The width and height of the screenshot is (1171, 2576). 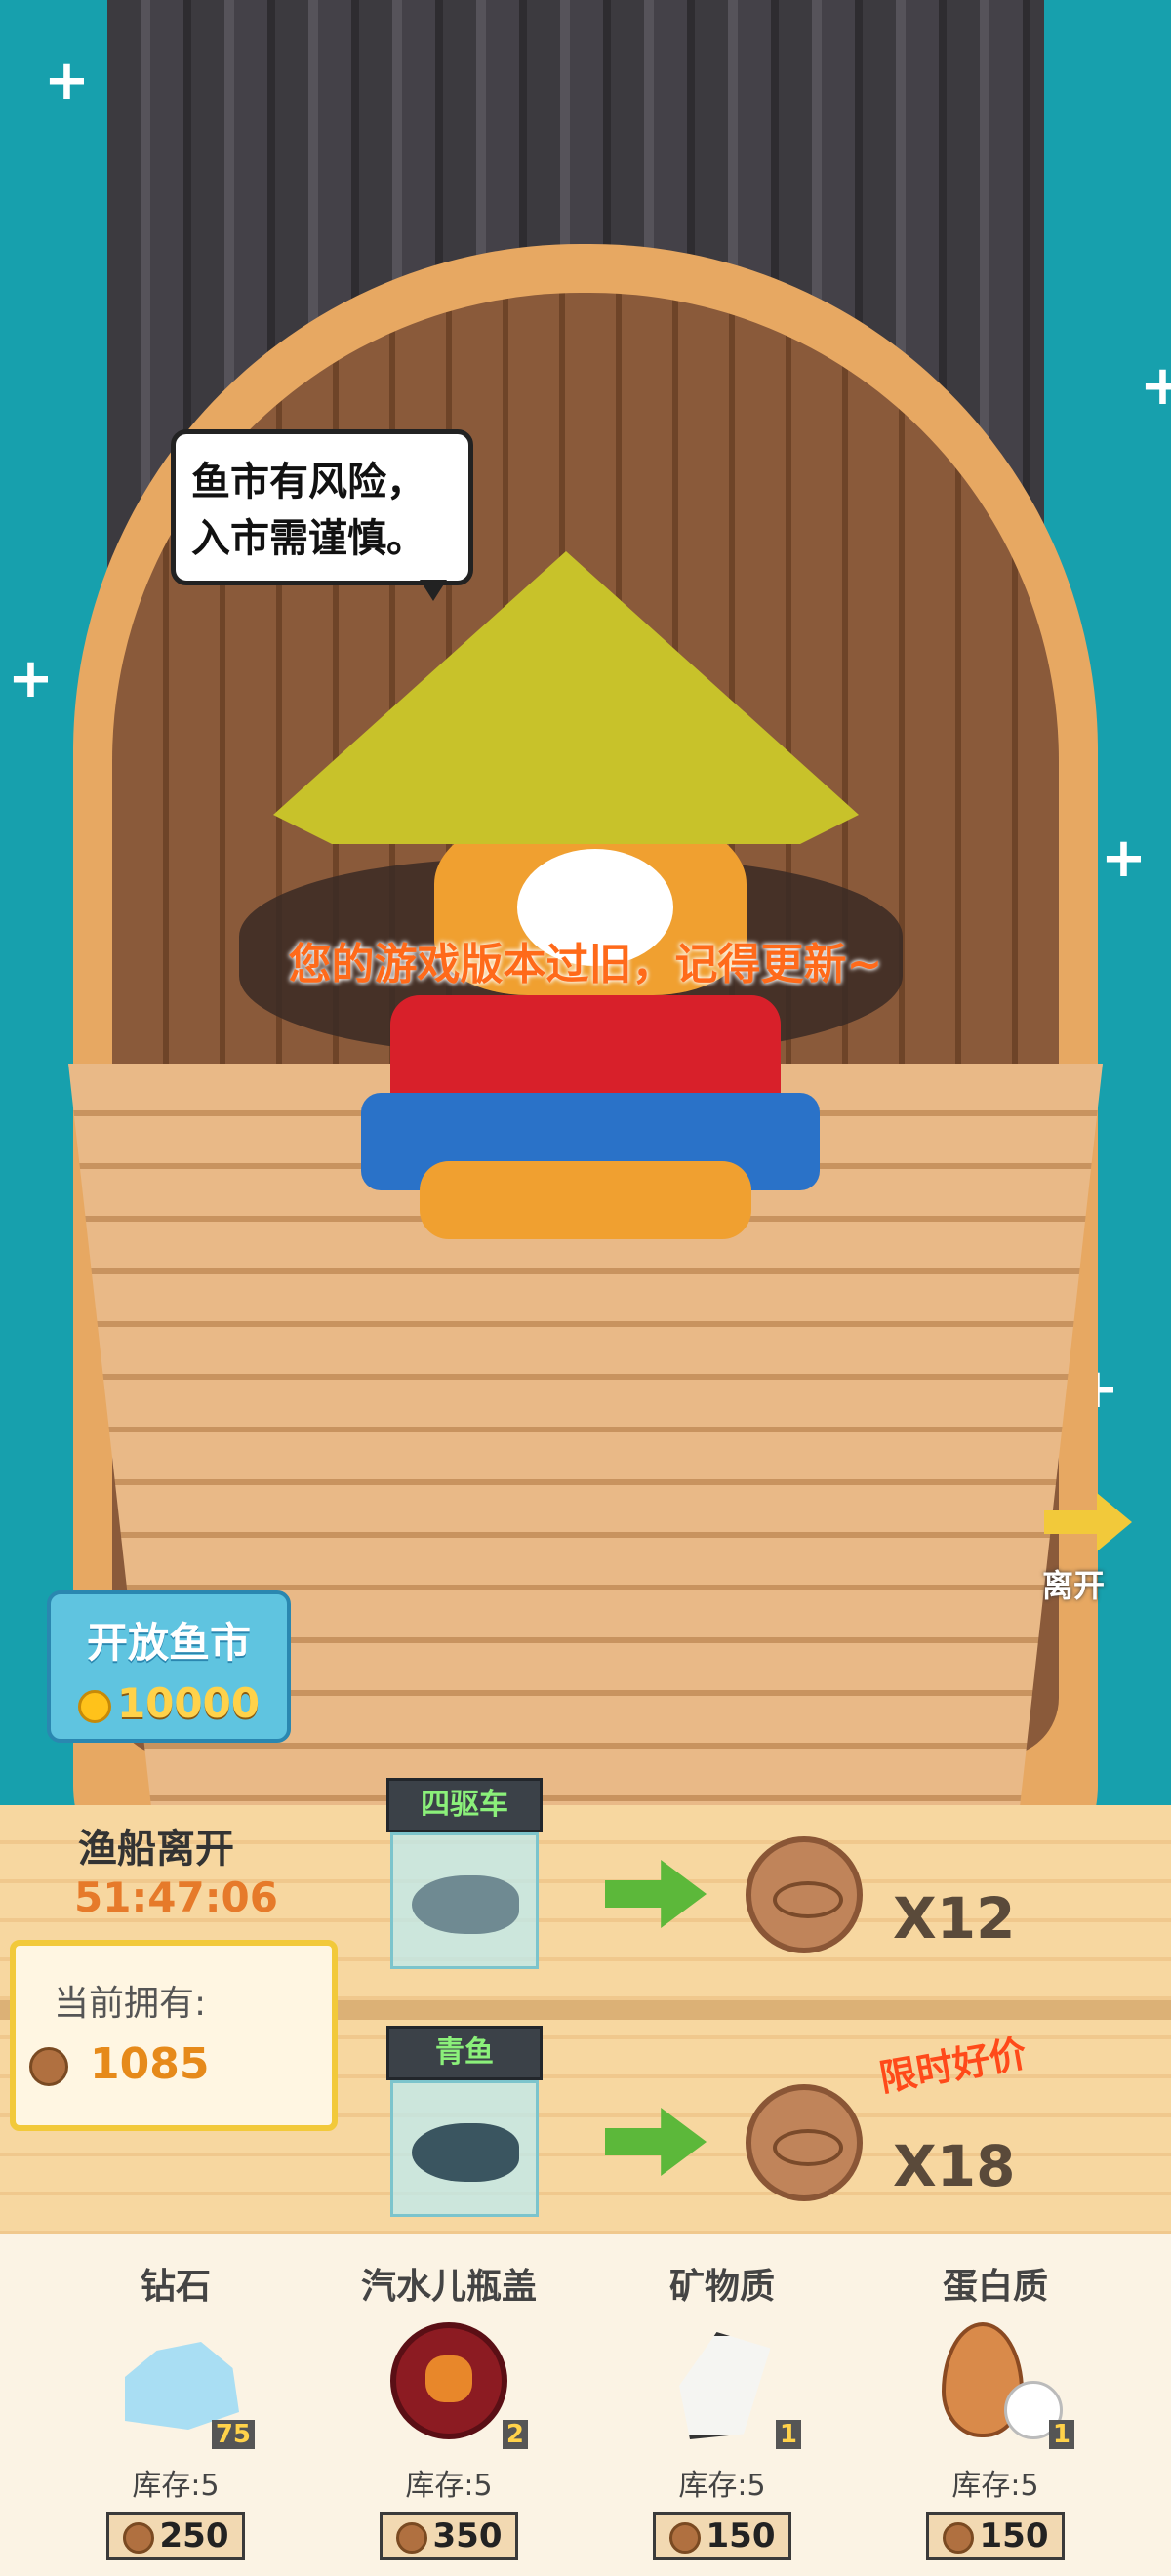 What do you see at coordinates (448, 2380) in the screenshot?
I see `bottle-cap-shape` at bounding box center [448, 2380].